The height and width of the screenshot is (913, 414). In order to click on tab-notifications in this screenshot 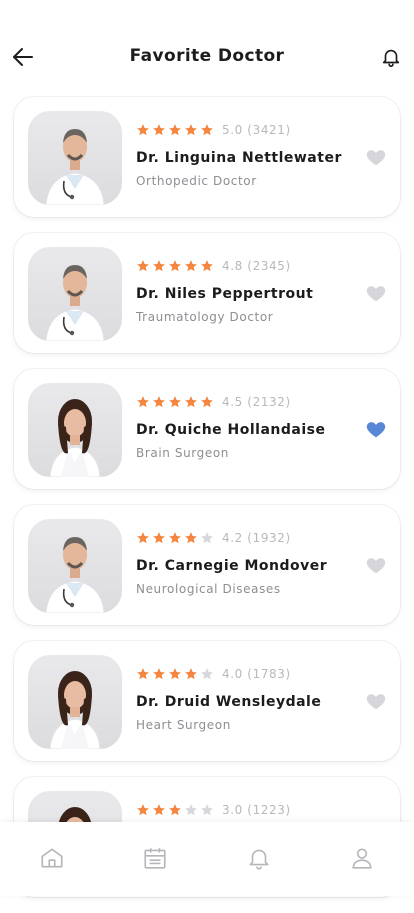, I will do `click(259, 858)`.